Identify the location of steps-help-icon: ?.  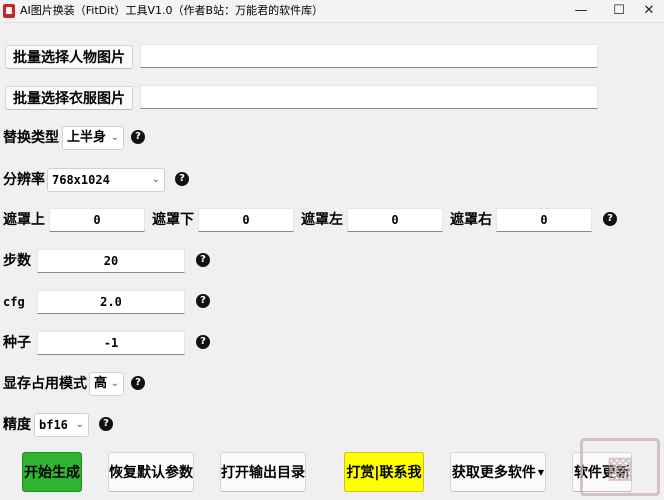
(203, 260).